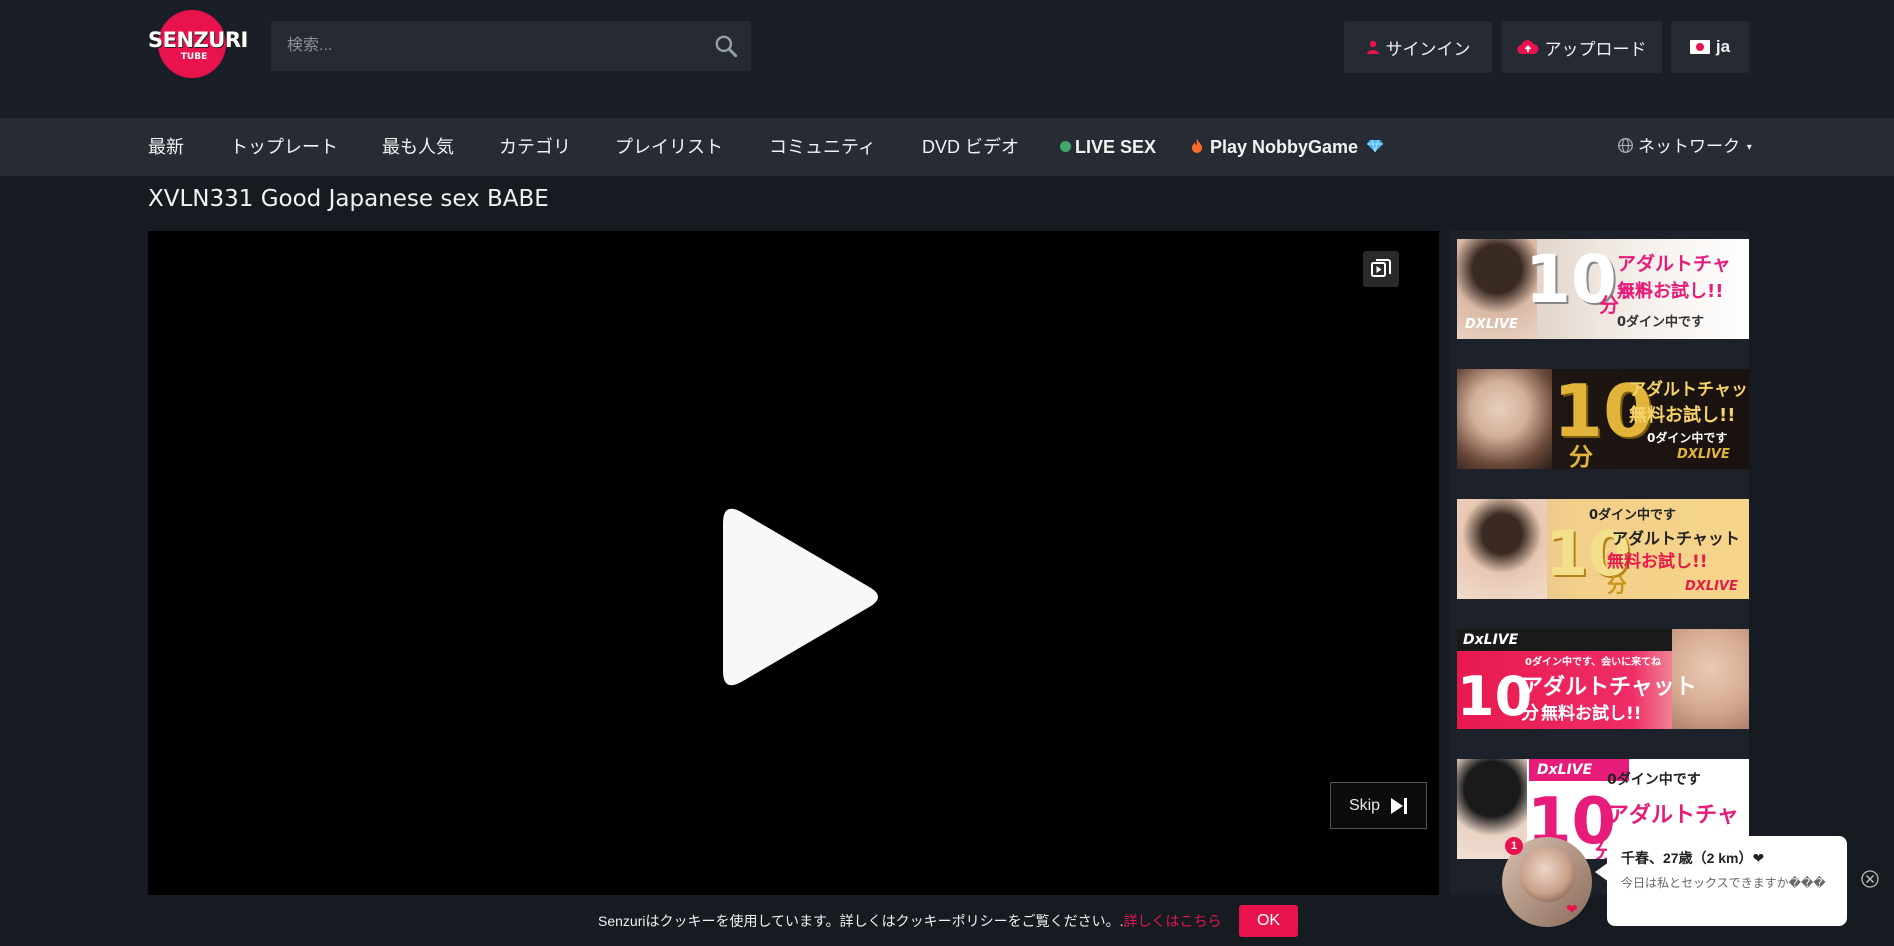 Image resolution: width=1894 pixels, height=946 pixels. What do you see at coordinates (1625, 145) in the screenshot?
I see `globe-icon` at bounding box center [1625, 145].